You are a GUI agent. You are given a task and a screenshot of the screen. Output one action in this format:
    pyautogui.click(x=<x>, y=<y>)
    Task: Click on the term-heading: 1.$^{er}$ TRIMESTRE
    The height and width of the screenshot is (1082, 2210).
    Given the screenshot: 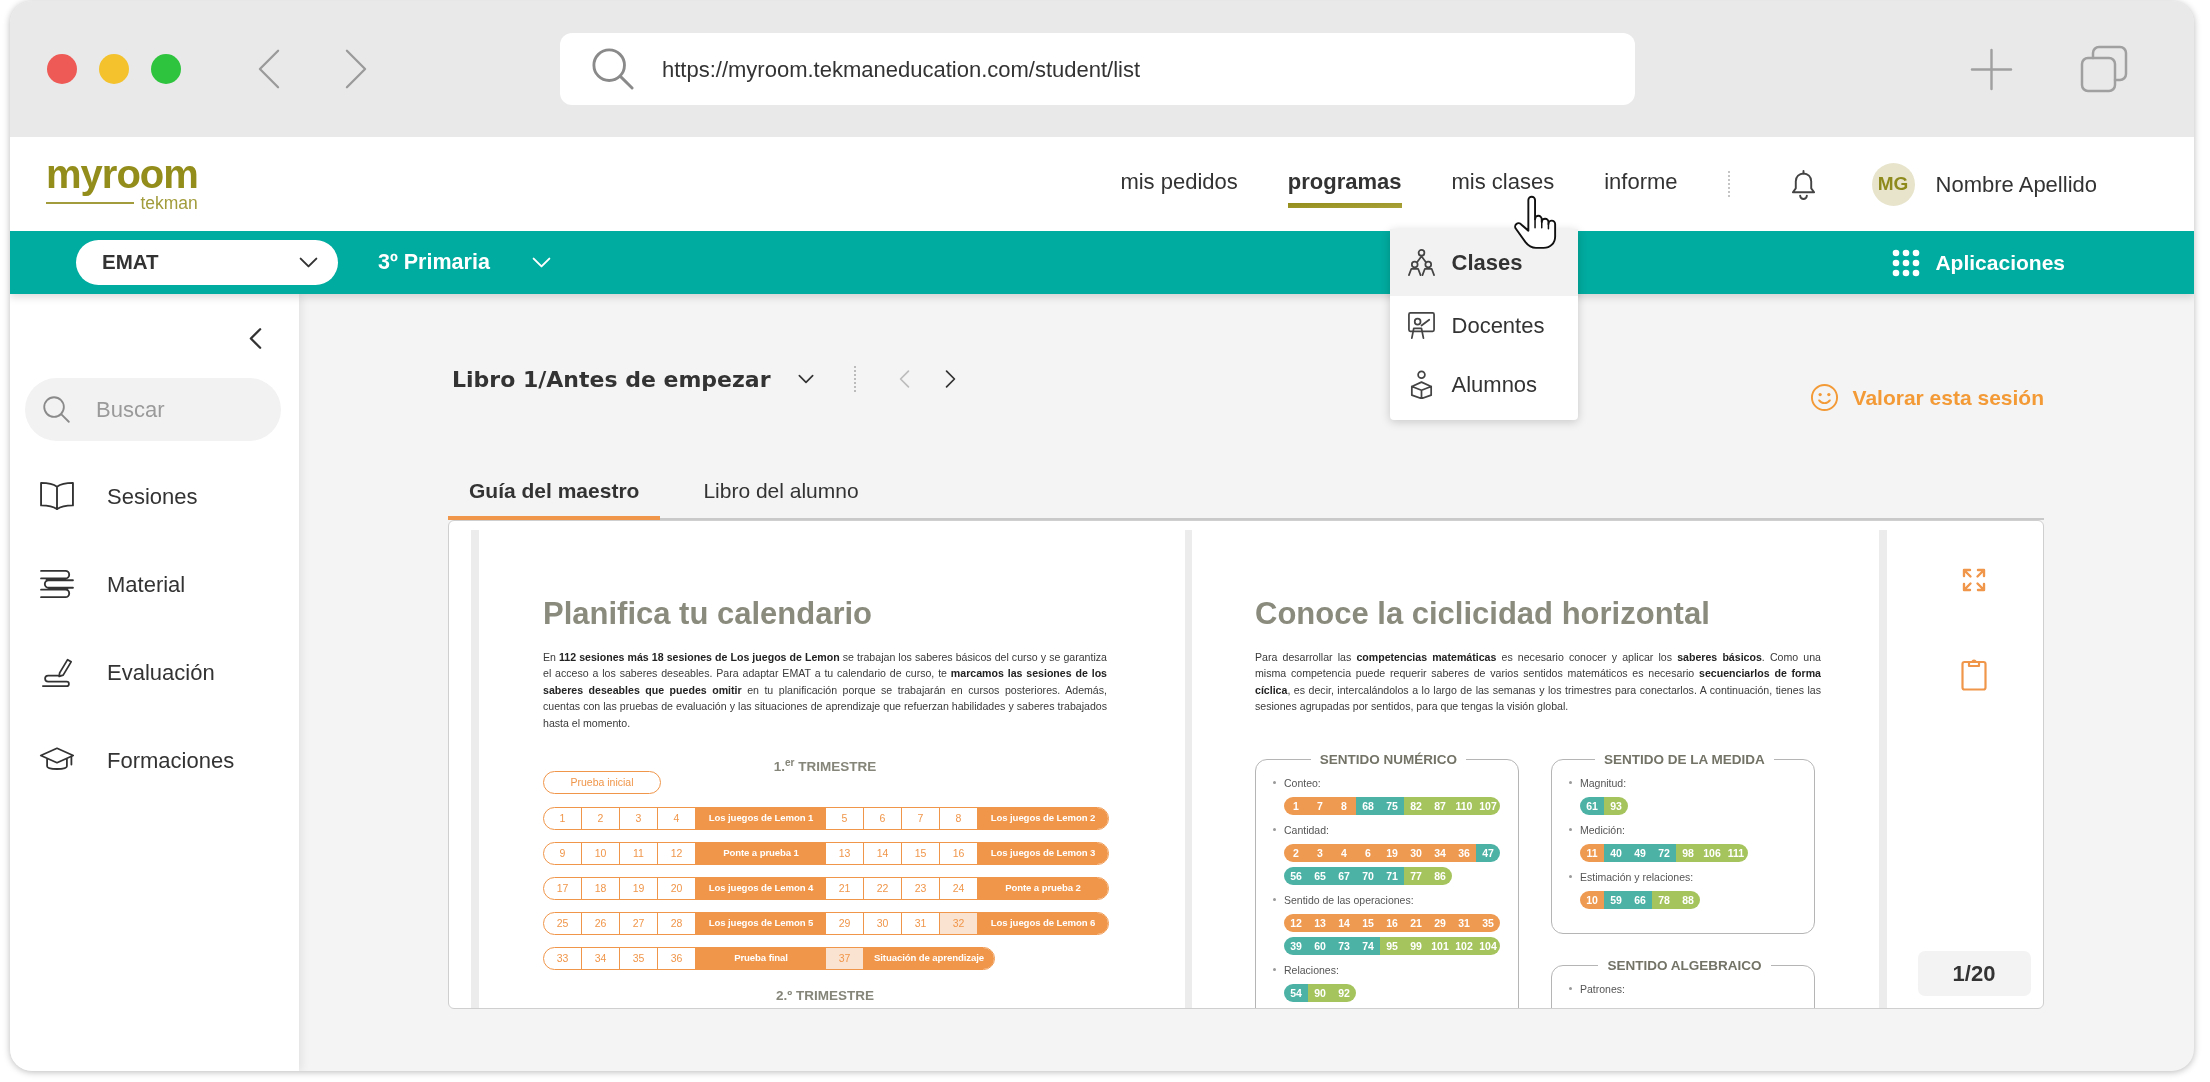 What is the action you would take?
    pyautogui.click(x=825, y=767)
    